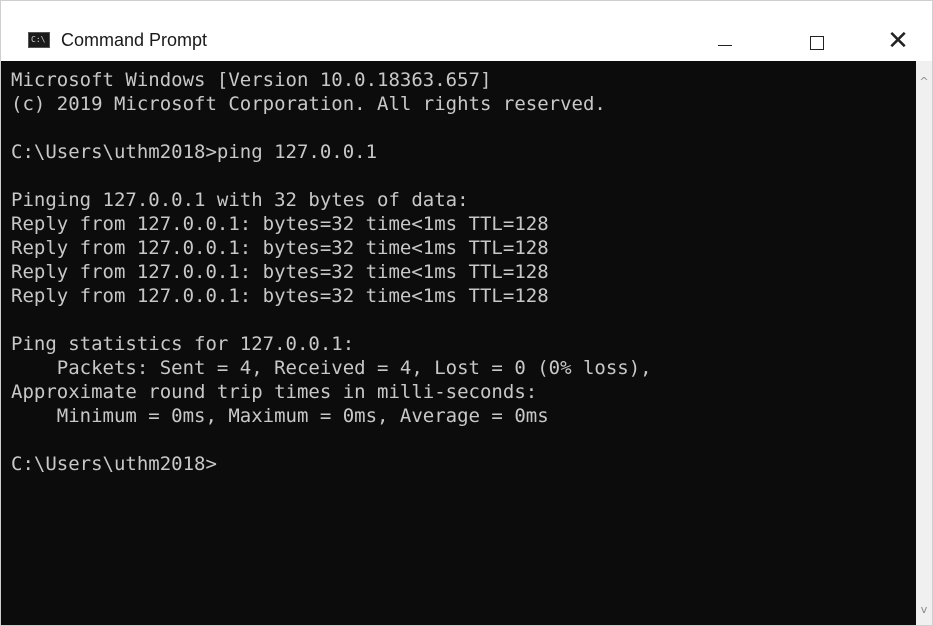 This screenshot has width=933, height=626. I want to click on window-title: Command Prompt, so click(134, 40).